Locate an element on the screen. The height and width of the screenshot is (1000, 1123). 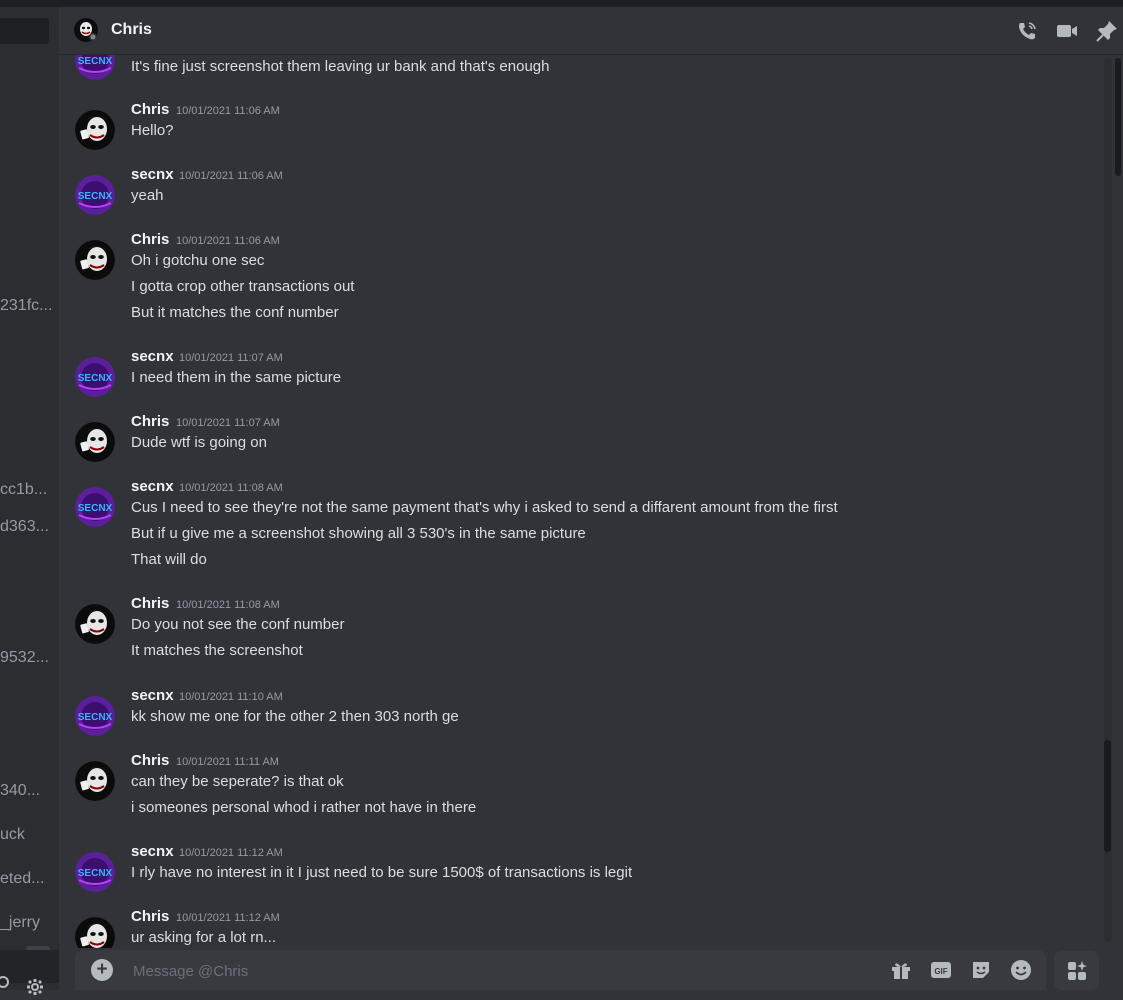
dm-item-label: _jerry is located at coordinates (29, 923).